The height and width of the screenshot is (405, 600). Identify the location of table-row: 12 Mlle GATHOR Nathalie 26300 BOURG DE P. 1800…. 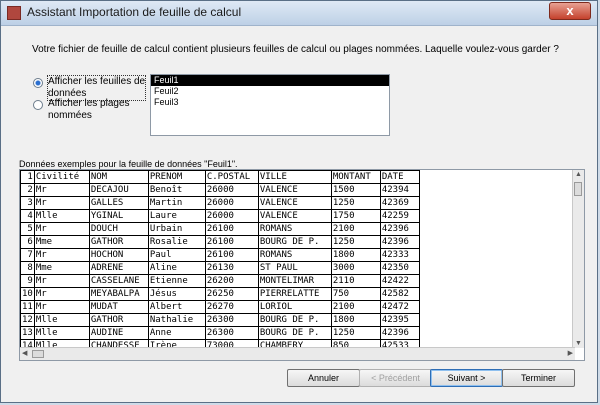
(220, 320).